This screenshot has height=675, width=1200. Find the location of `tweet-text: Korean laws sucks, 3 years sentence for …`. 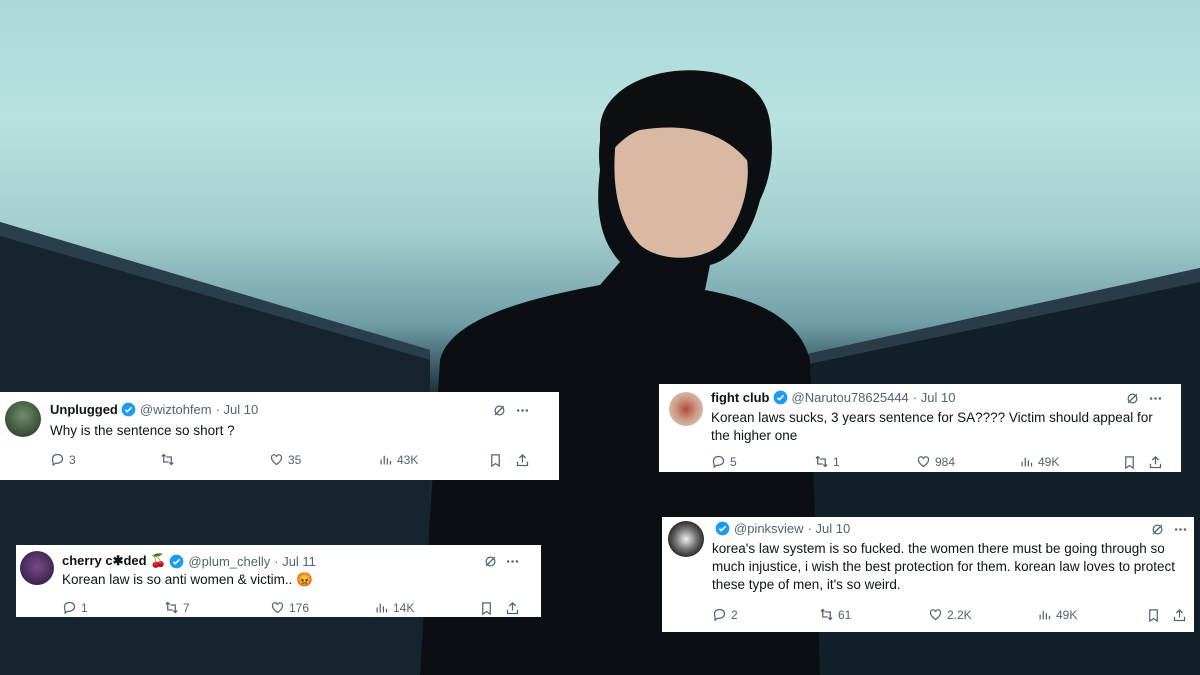

tweet-text: Korean laws sucks, 3 years sentence for … is located at coordinates (932, 426).